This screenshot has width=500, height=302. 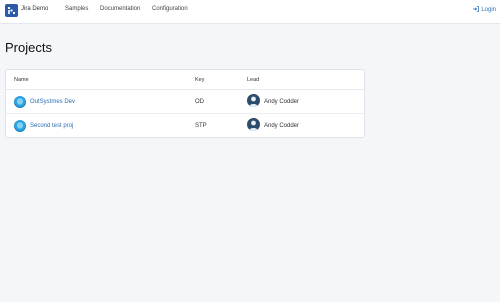 What do you see at coordinates (200, 80) in the screenshot?
I see `column-header-key: Key` at bounding box center [200, 80].